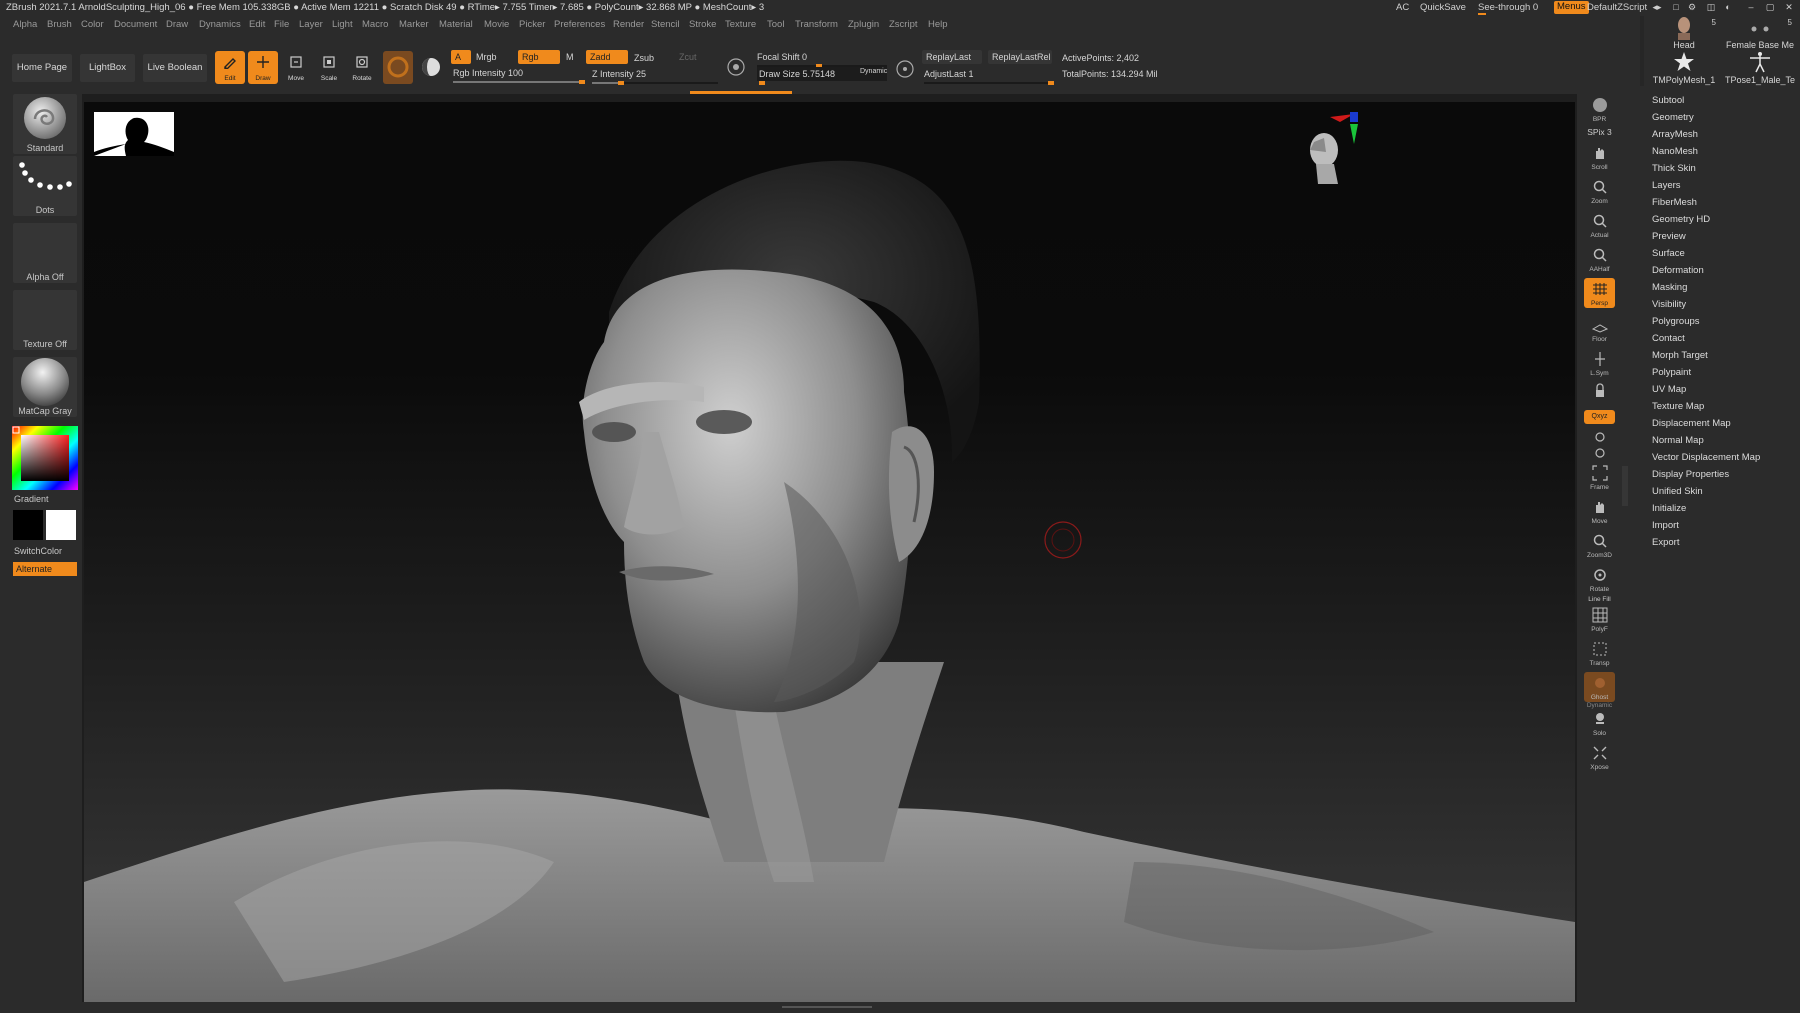 The image size is (1800, 1013). I want to click on lazymouse-icon, so click(905, 69).